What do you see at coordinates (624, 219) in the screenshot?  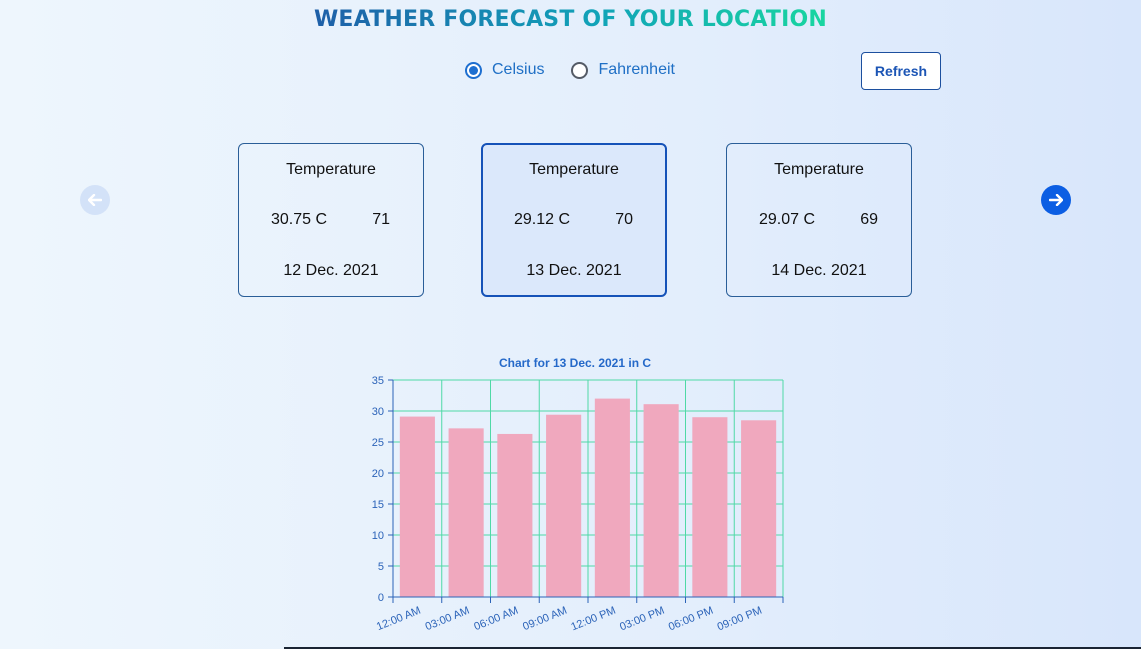 I see `card-humidity: 70` at bounding box center [624, 219].